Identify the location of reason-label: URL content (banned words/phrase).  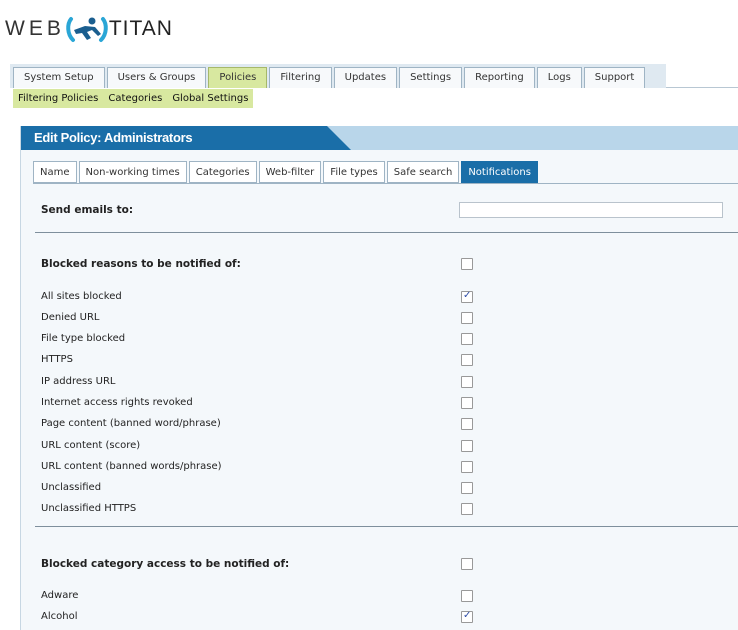
(131, 466).